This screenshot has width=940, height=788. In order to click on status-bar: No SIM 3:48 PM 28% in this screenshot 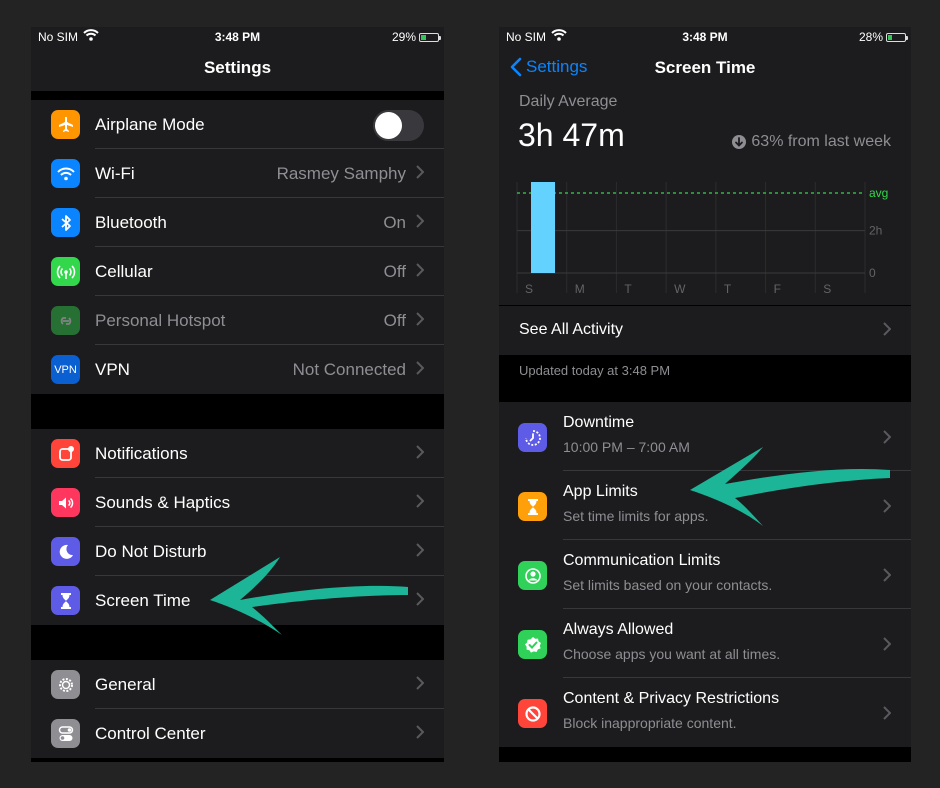, I will do `click(705, 37)`.